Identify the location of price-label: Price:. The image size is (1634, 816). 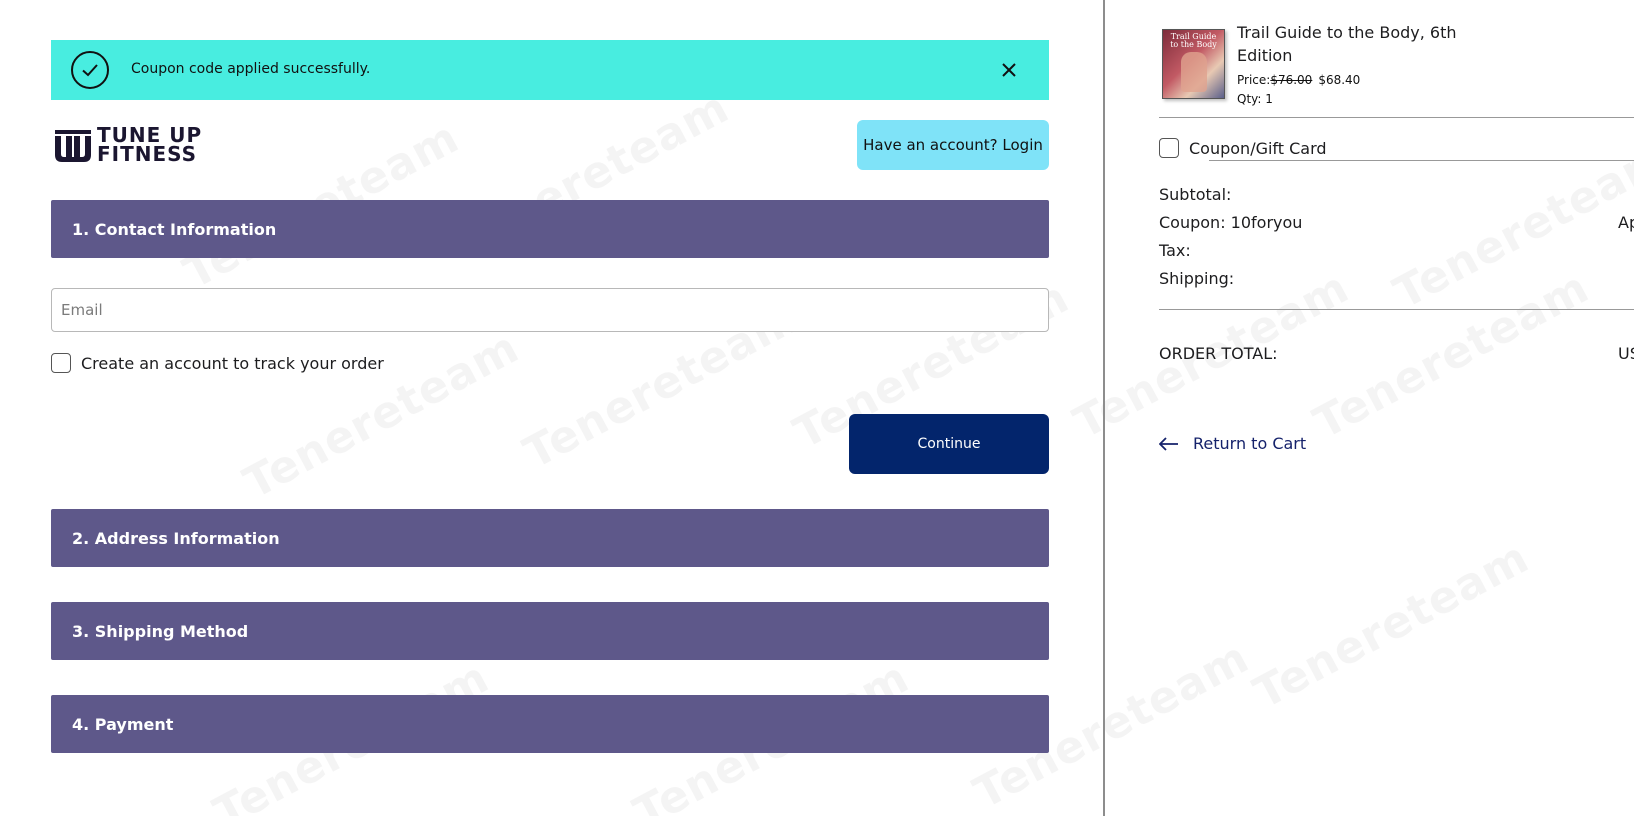
(1254, 80).